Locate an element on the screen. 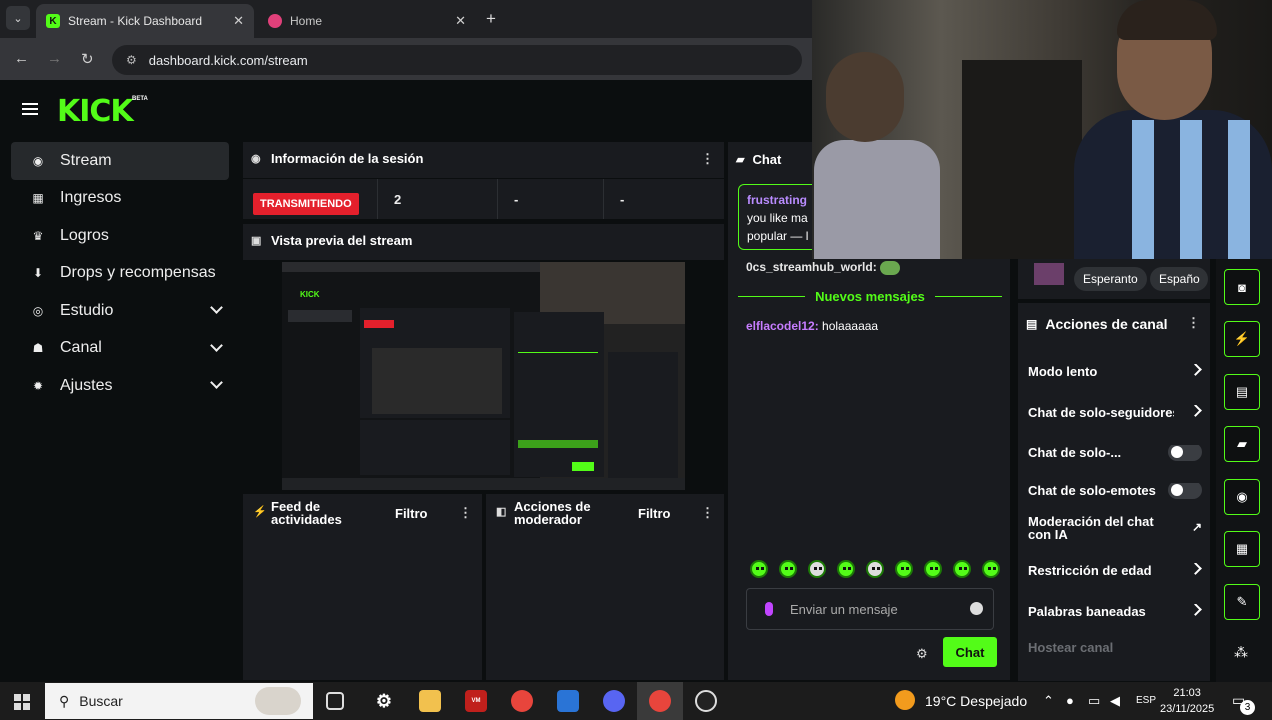 Image resolution: width=1272 pixels, height=720 pixels. more-apps-icon: ⁂ is located at coordinates (1241, 652).